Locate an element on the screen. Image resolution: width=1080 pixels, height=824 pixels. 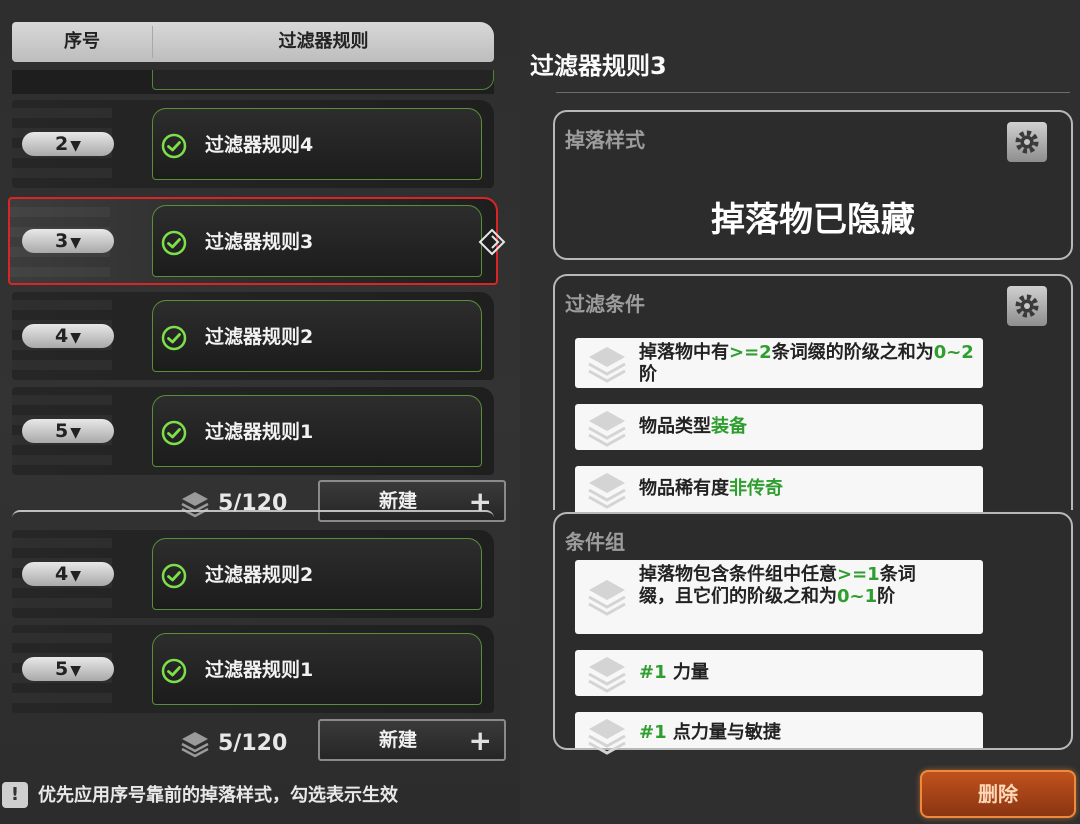
condition-text: 掉落物包含条件组中任意>=1条词缀，且它们的阶级之和为0~1阶 is located at coordinates (781, 586).